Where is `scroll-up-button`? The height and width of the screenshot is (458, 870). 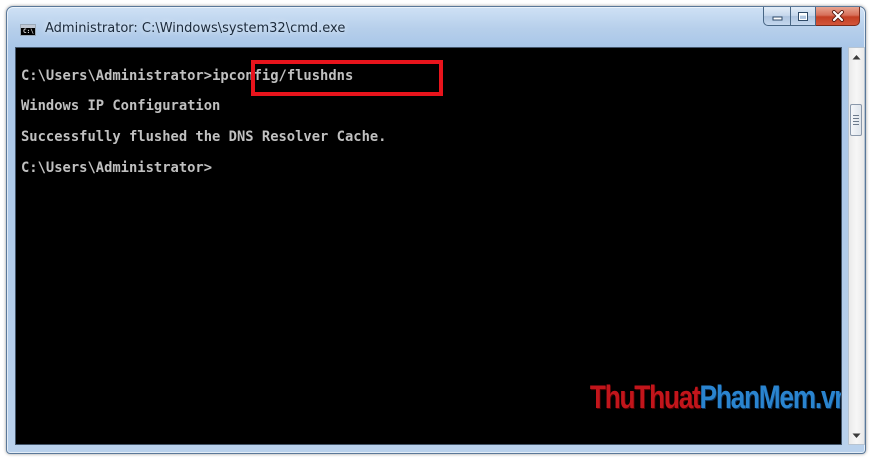 scroll-up-button is located at coordinates (856, 56).